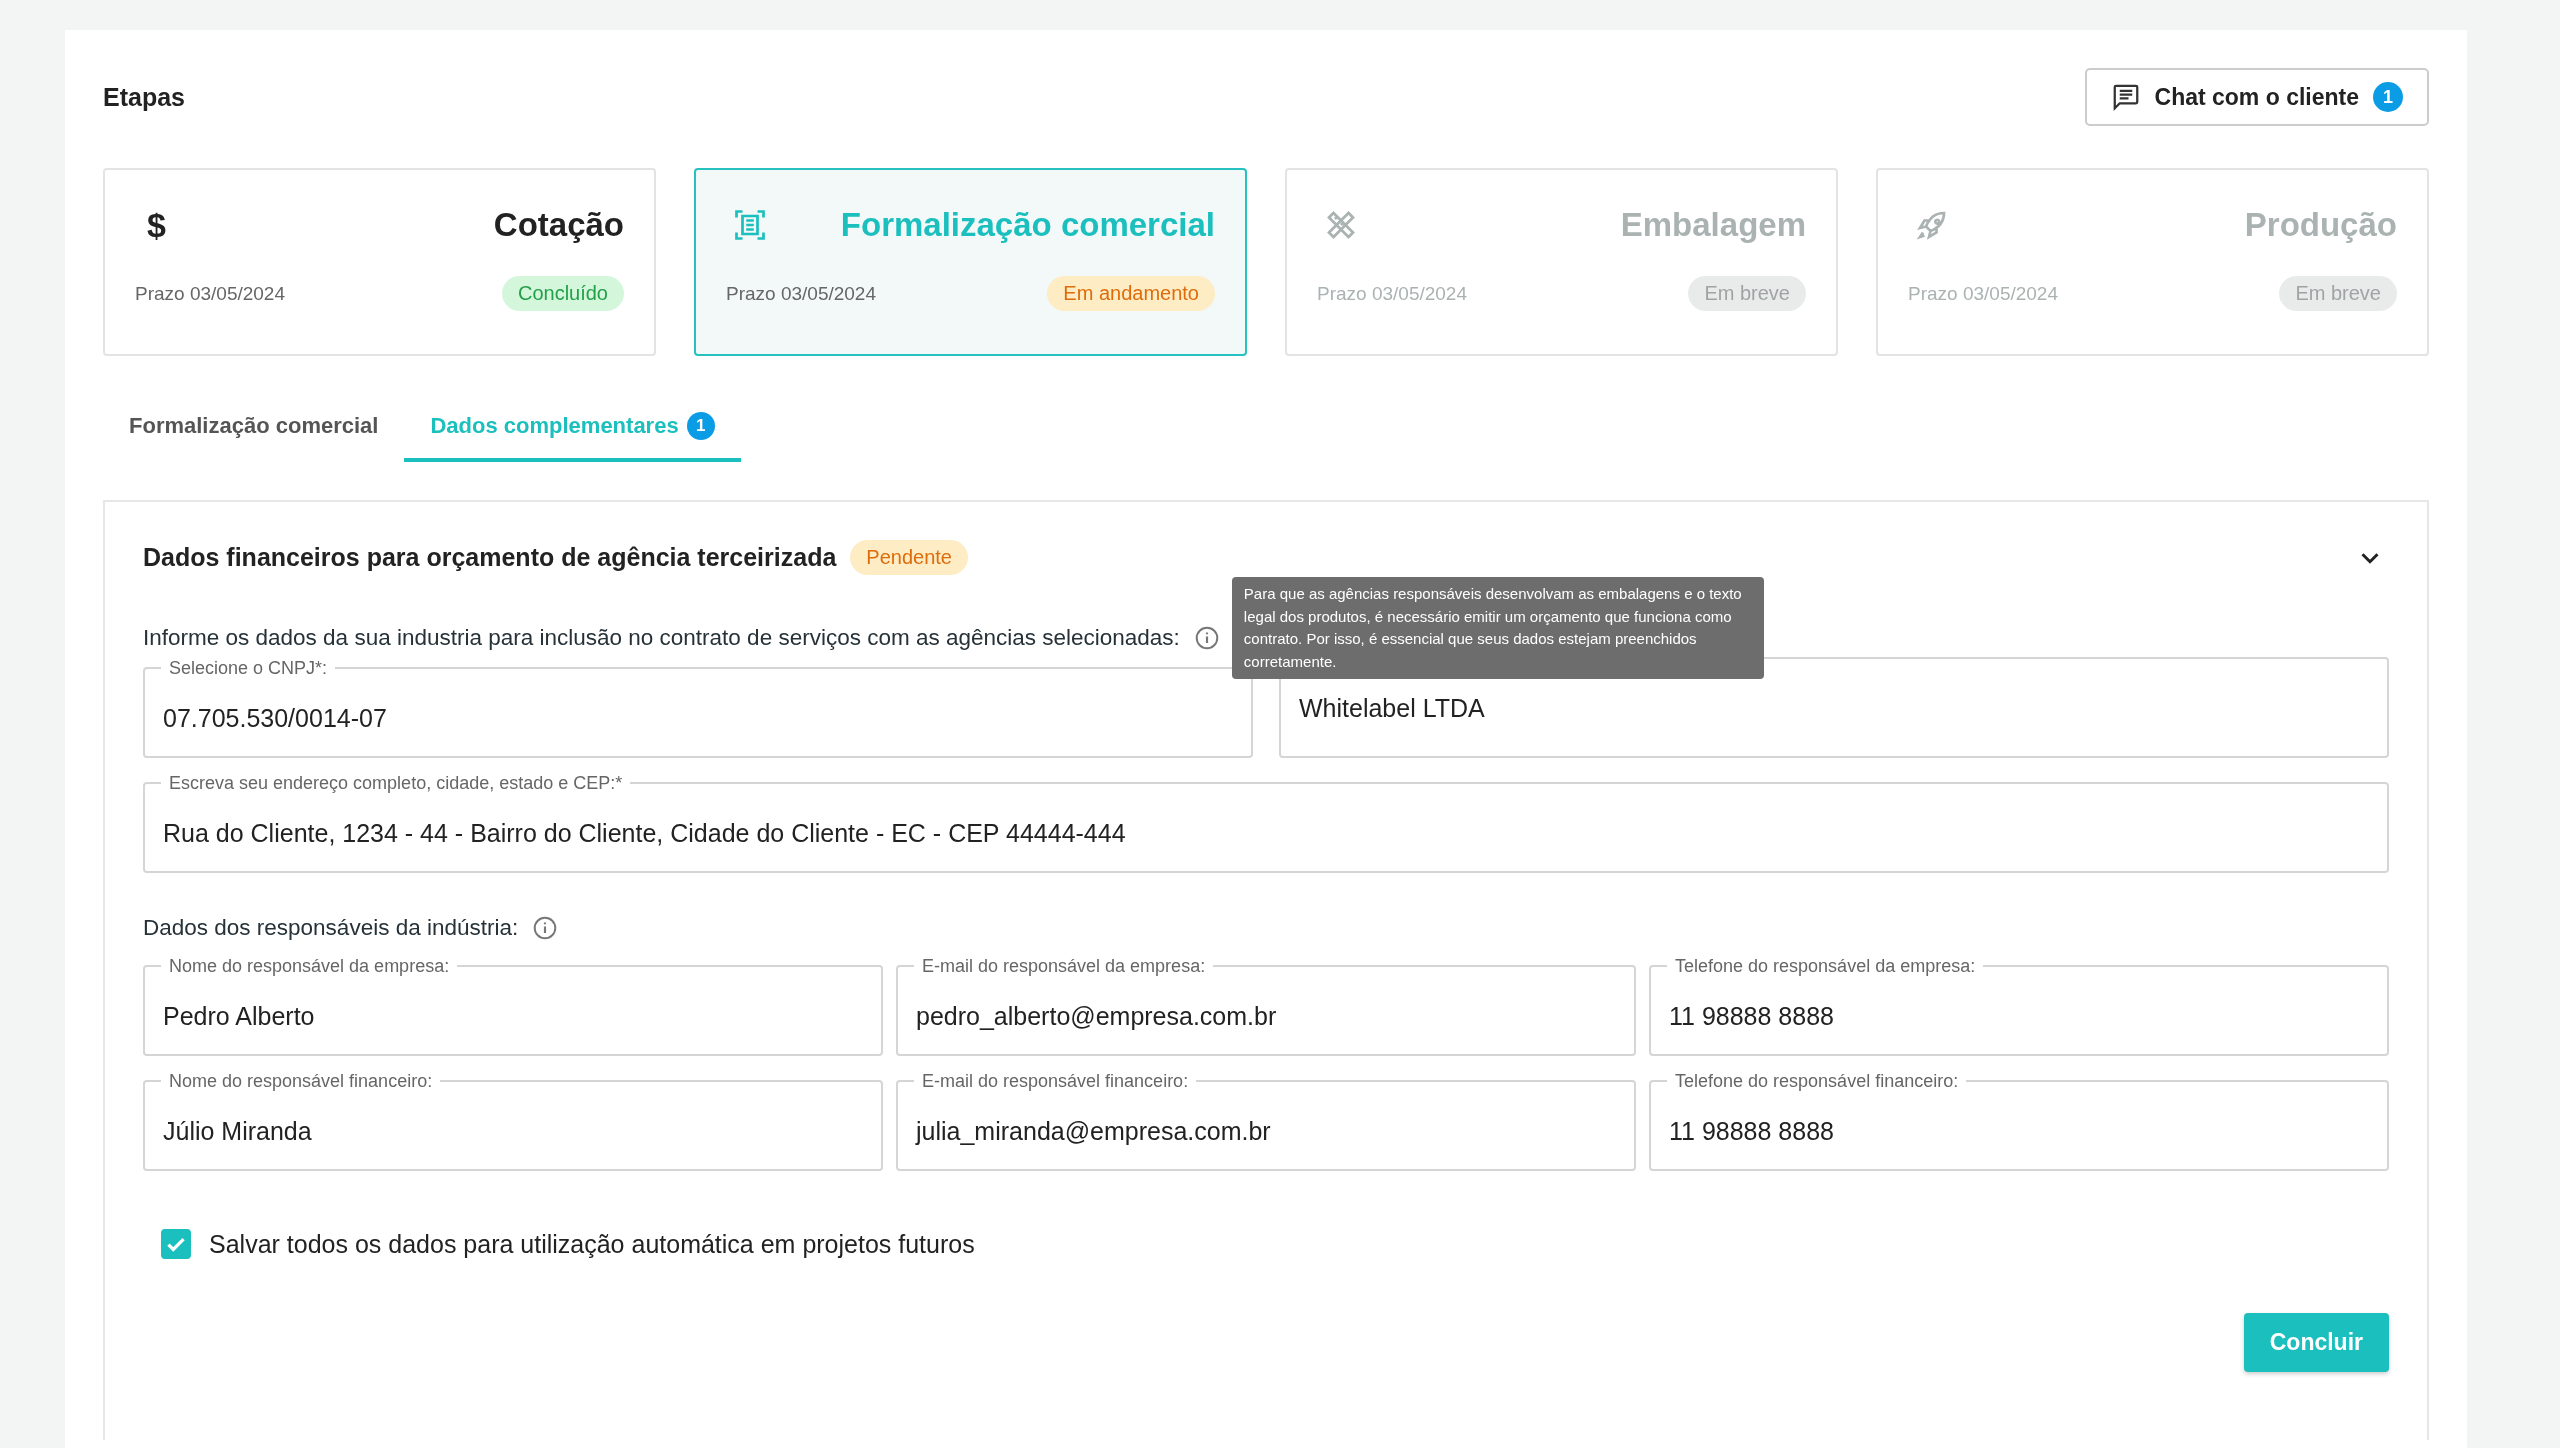 The image size is (2560, 1448). I want to click on stage-title: Cotação, so click(558, 225).